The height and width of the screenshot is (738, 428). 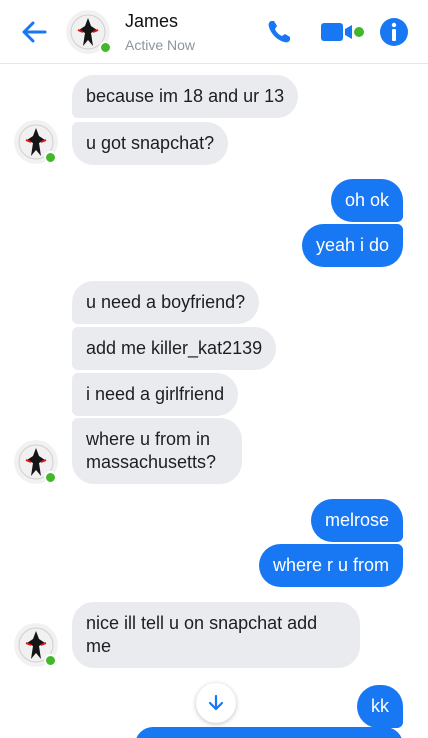 What do you see at coordinates (269, 732) in the screenshot?
I see `outgoing-message-partial` at bounding box center [269, 732].